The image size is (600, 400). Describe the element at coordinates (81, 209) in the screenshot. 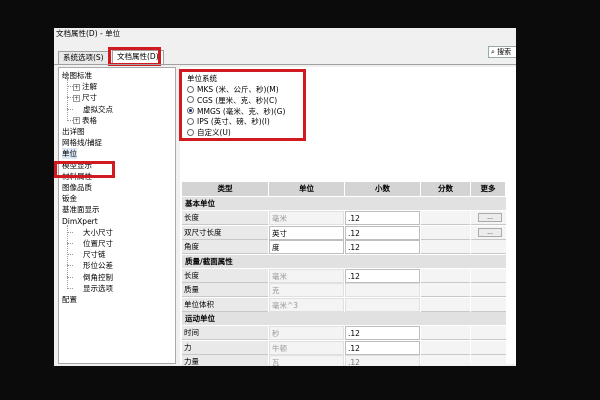

I see `tree-item: 基准面显示` at that location.